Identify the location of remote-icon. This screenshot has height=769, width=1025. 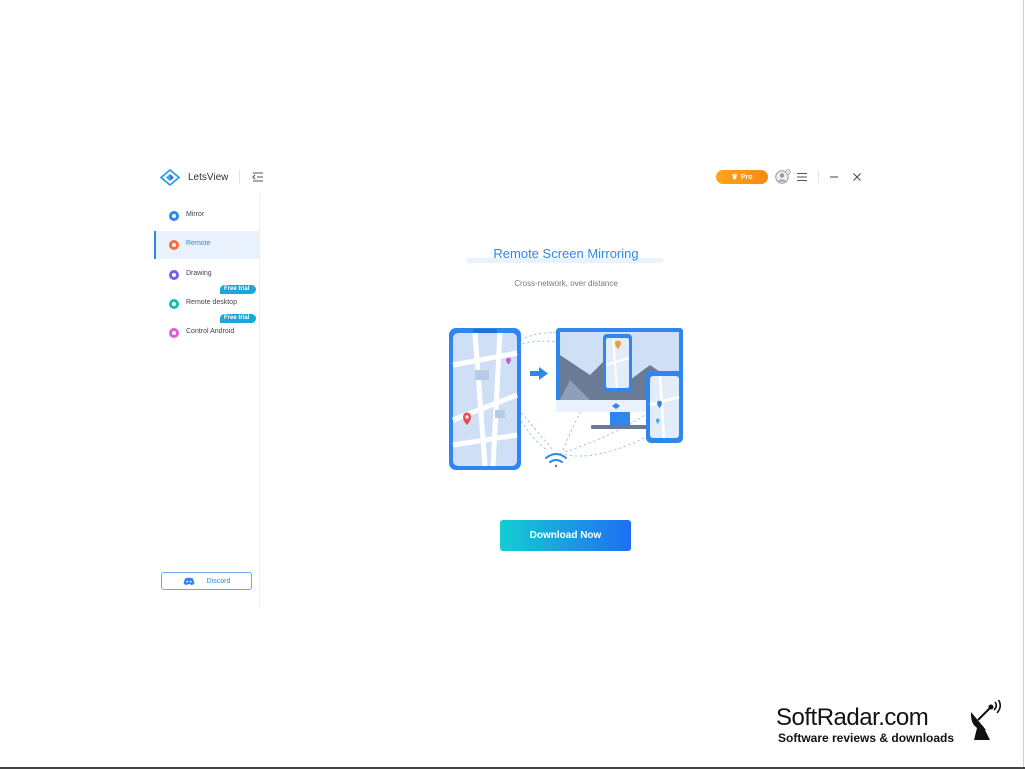
(174, 245).